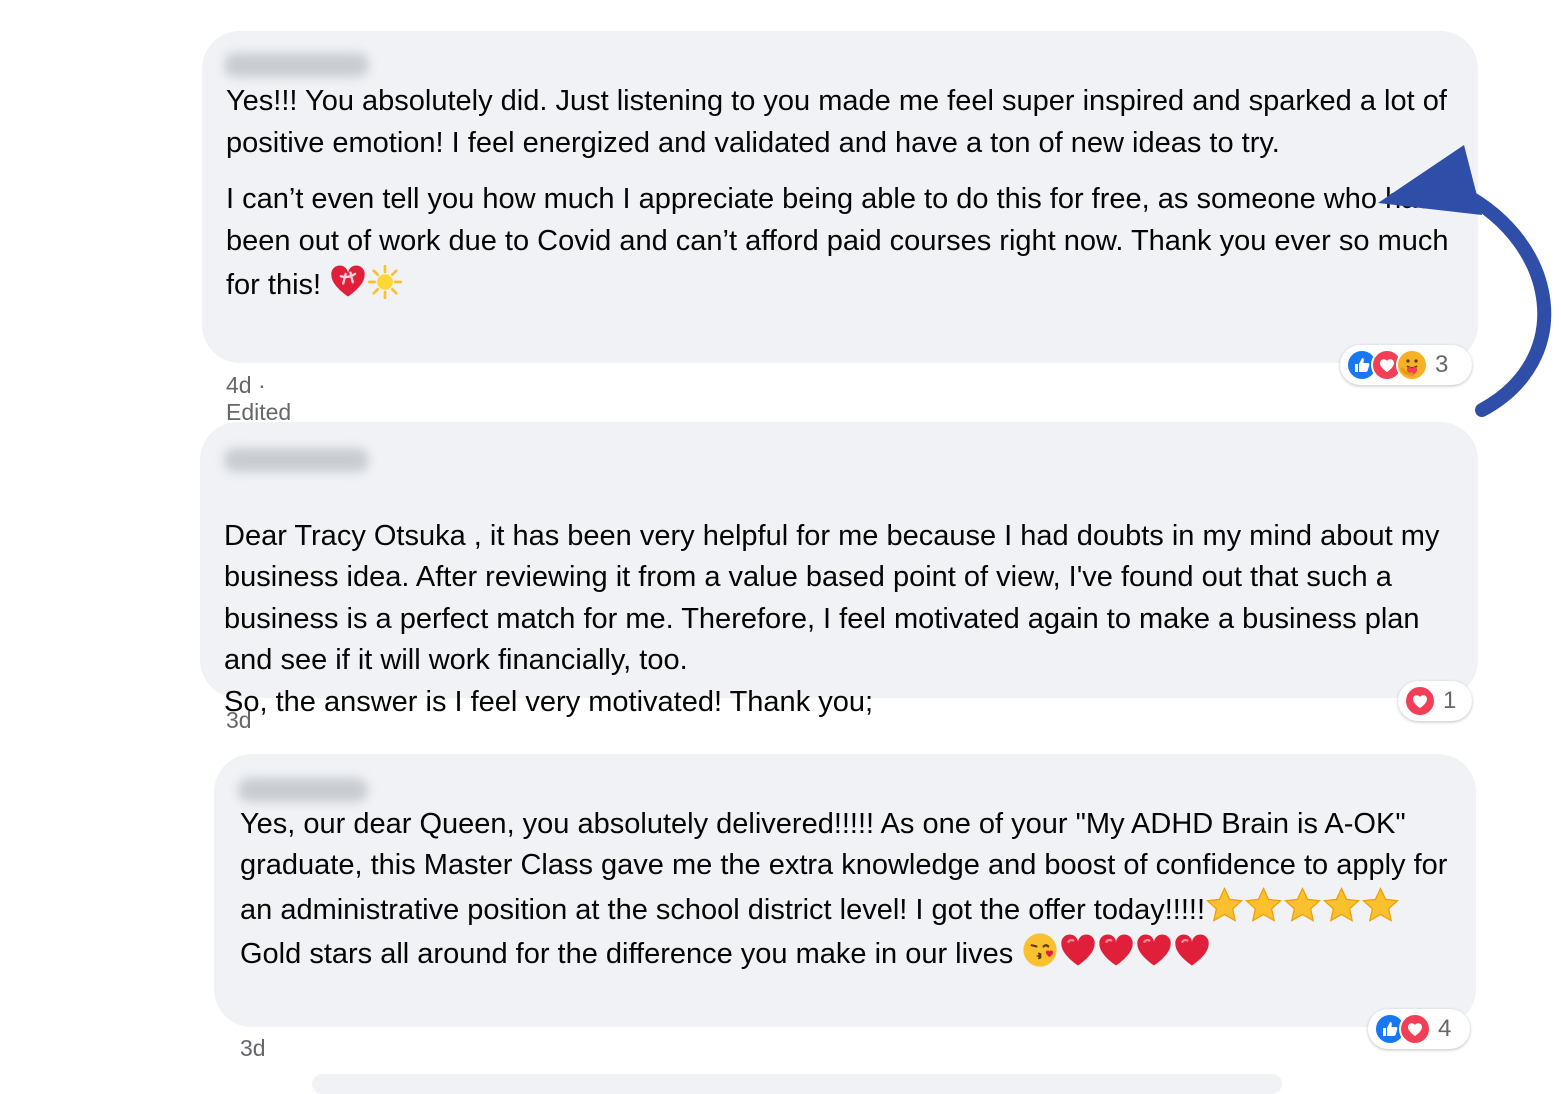  I want to click on stars-row, so click(1302, 910).